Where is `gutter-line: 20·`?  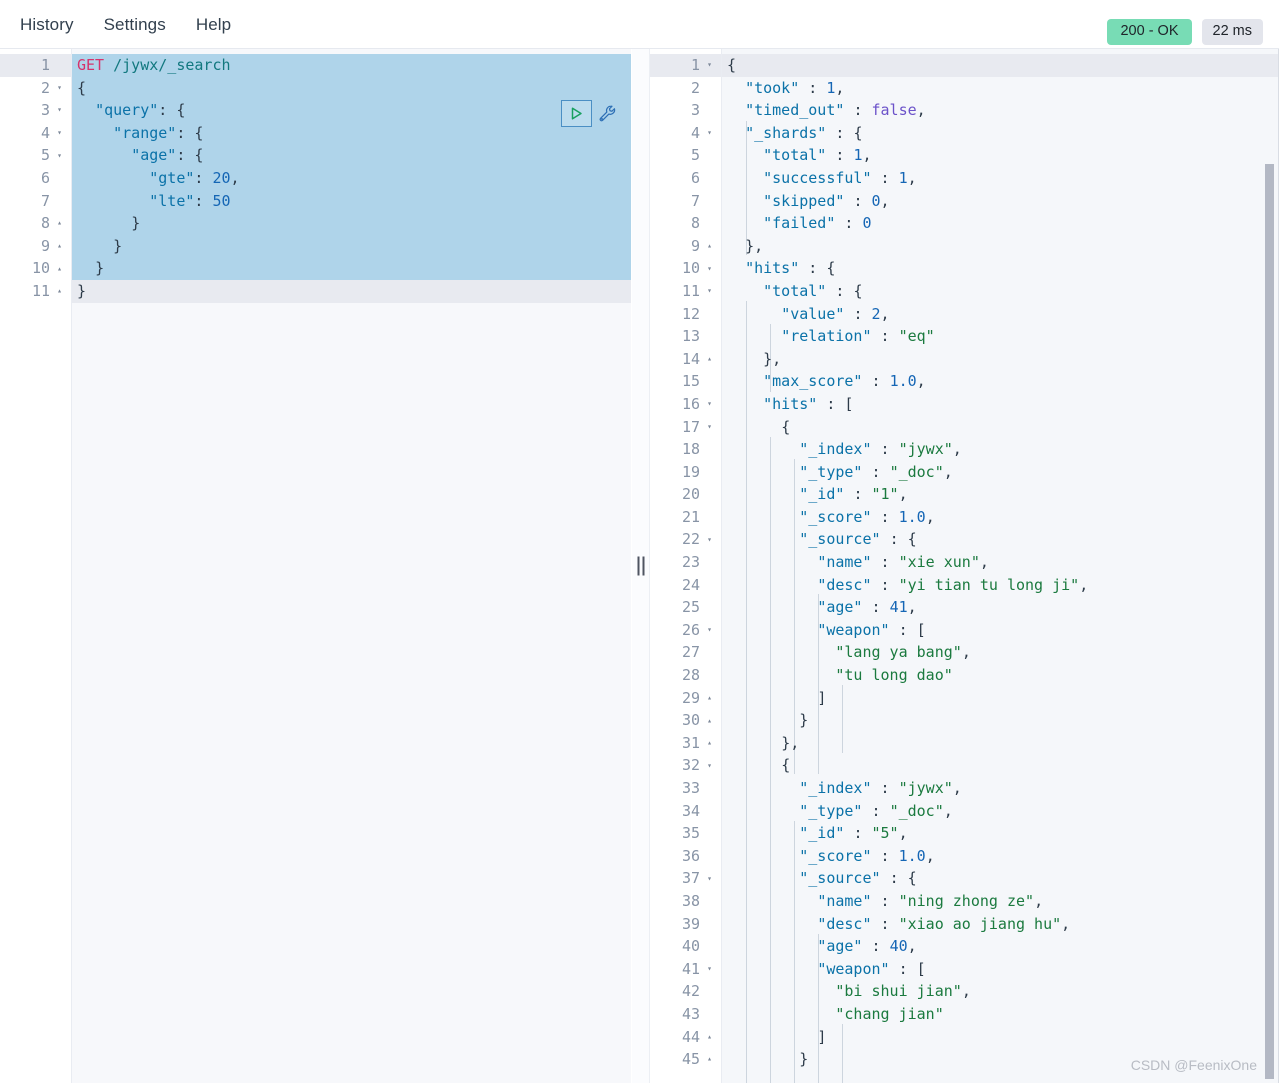 gutter-line: 20· is located at coordinates (685, 494).